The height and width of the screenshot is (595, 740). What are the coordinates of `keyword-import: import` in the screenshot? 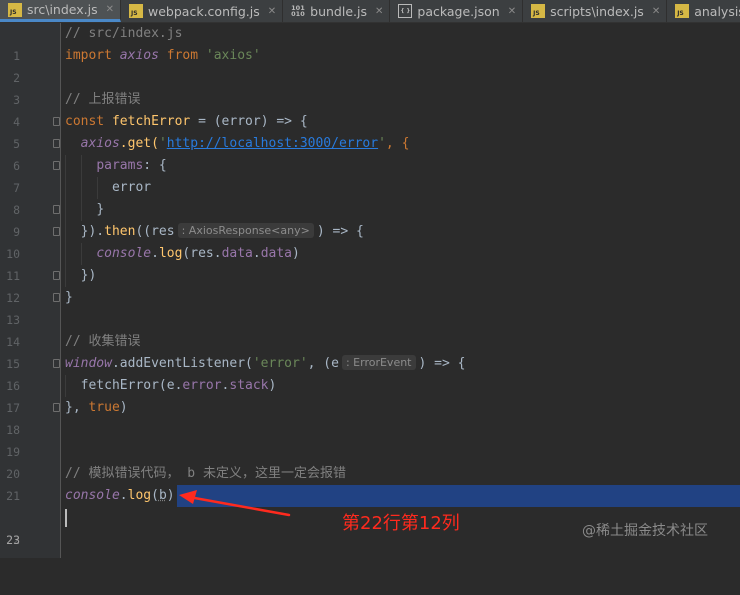 It's located at (88, 55).